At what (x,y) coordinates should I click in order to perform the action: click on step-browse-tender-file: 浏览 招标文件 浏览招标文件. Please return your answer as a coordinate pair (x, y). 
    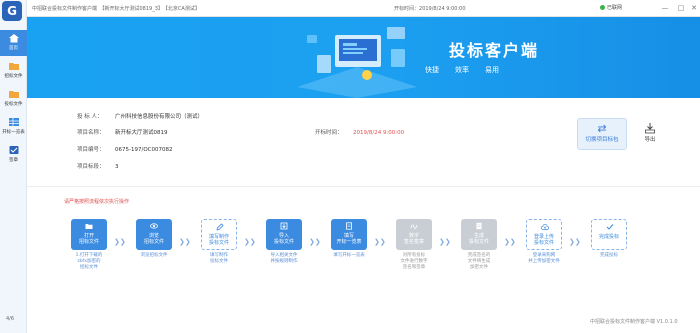
    Looking at the image, I should click on (154, 239).